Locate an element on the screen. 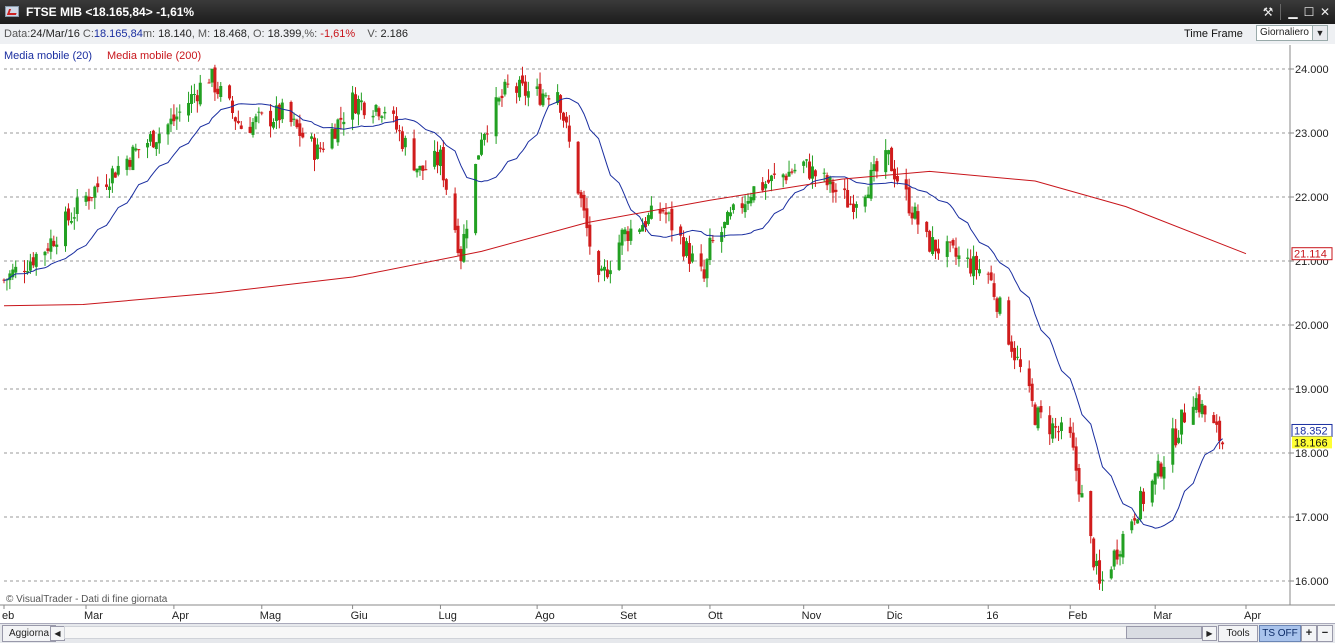 The image size is (1335, 643). chevron-down-icon: ▼ is located at coordinates (1319, 33).